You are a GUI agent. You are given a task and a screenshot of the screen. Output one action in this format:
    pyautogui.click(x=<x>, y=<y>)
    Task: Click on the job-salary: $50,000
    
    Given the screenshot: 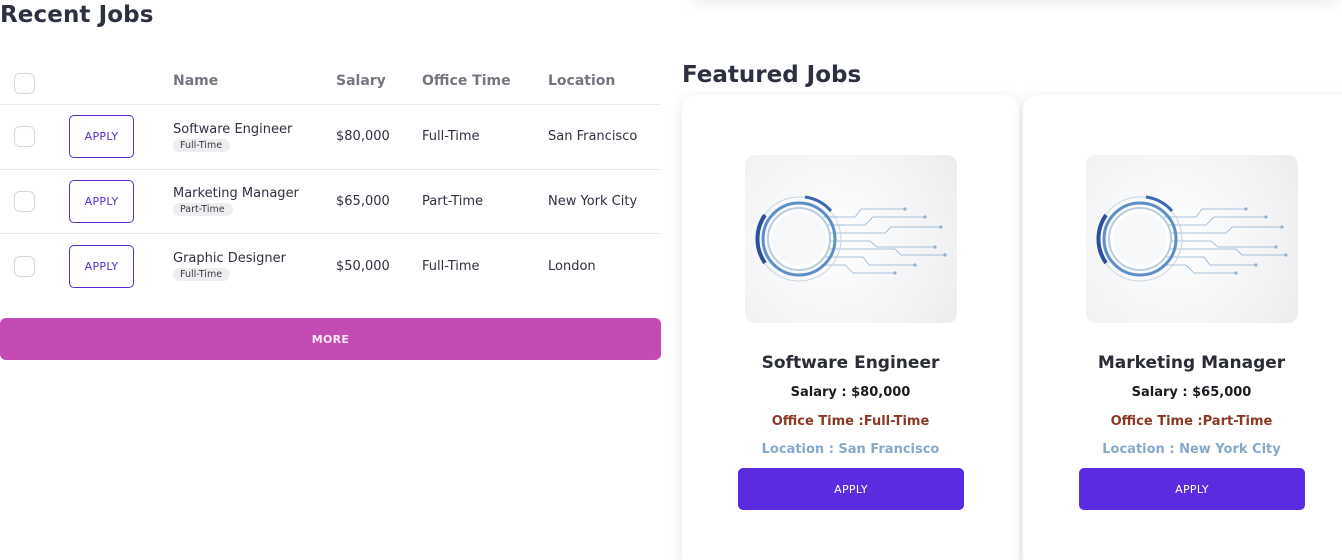 What is the action you would take?
    pyautogui.click(x=363, y=266)
    